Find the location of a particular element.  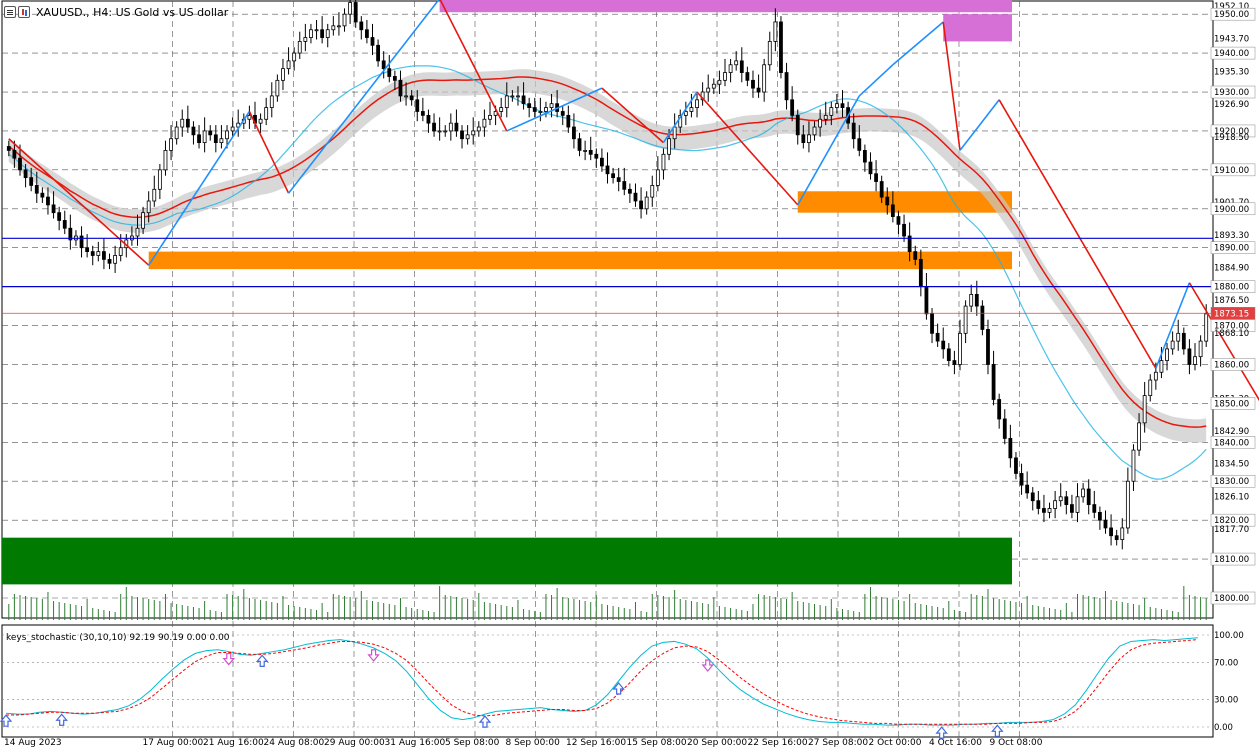

price-label: 1850.00 is located at coordinates (1231, 404).